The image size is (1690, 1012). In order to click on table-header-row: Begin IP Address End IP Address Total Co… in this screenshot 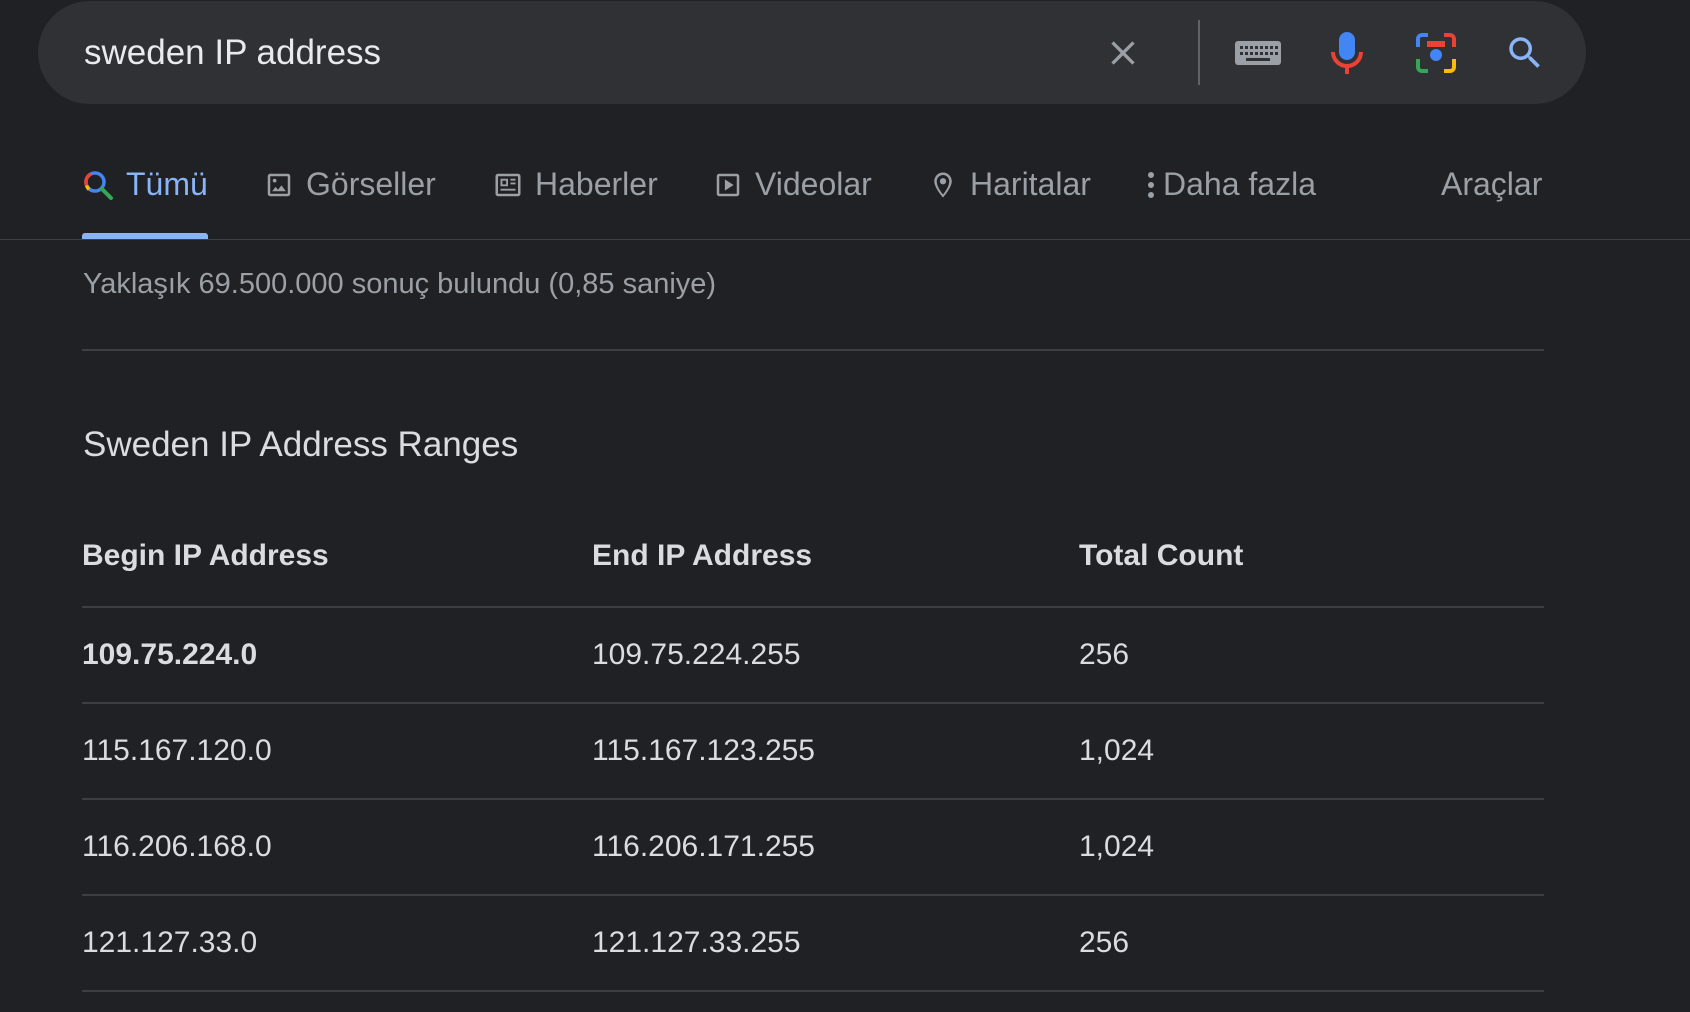, I will do `click(813, 557)`.